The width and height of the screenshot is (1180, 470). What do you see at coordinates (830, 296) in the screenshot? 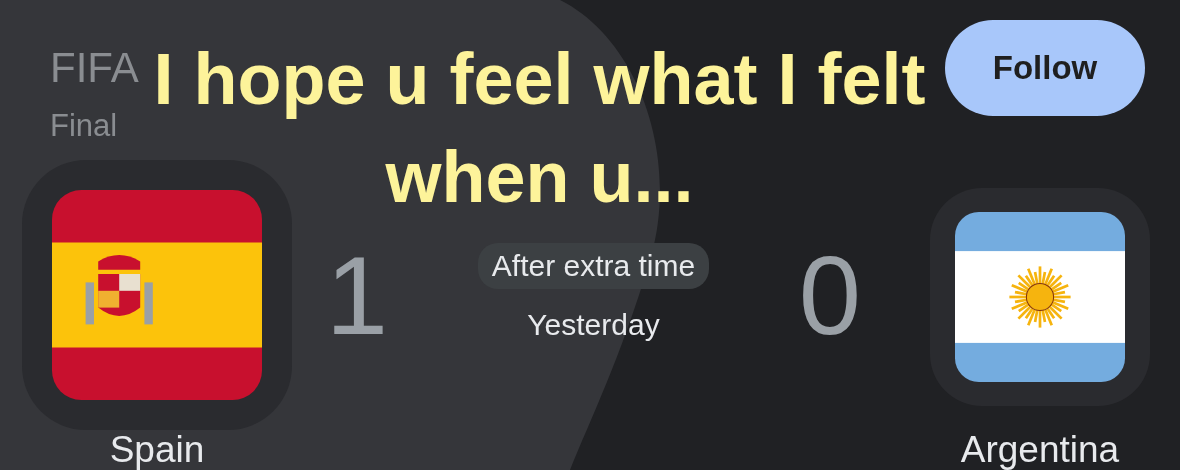
I see `score: 0` at bounding box center [830, 296].